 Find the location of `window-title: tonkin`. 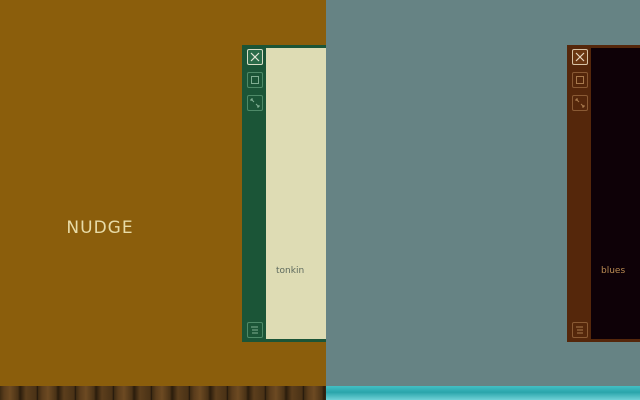

window-title: tonkin is located at coordinates (290, 271).